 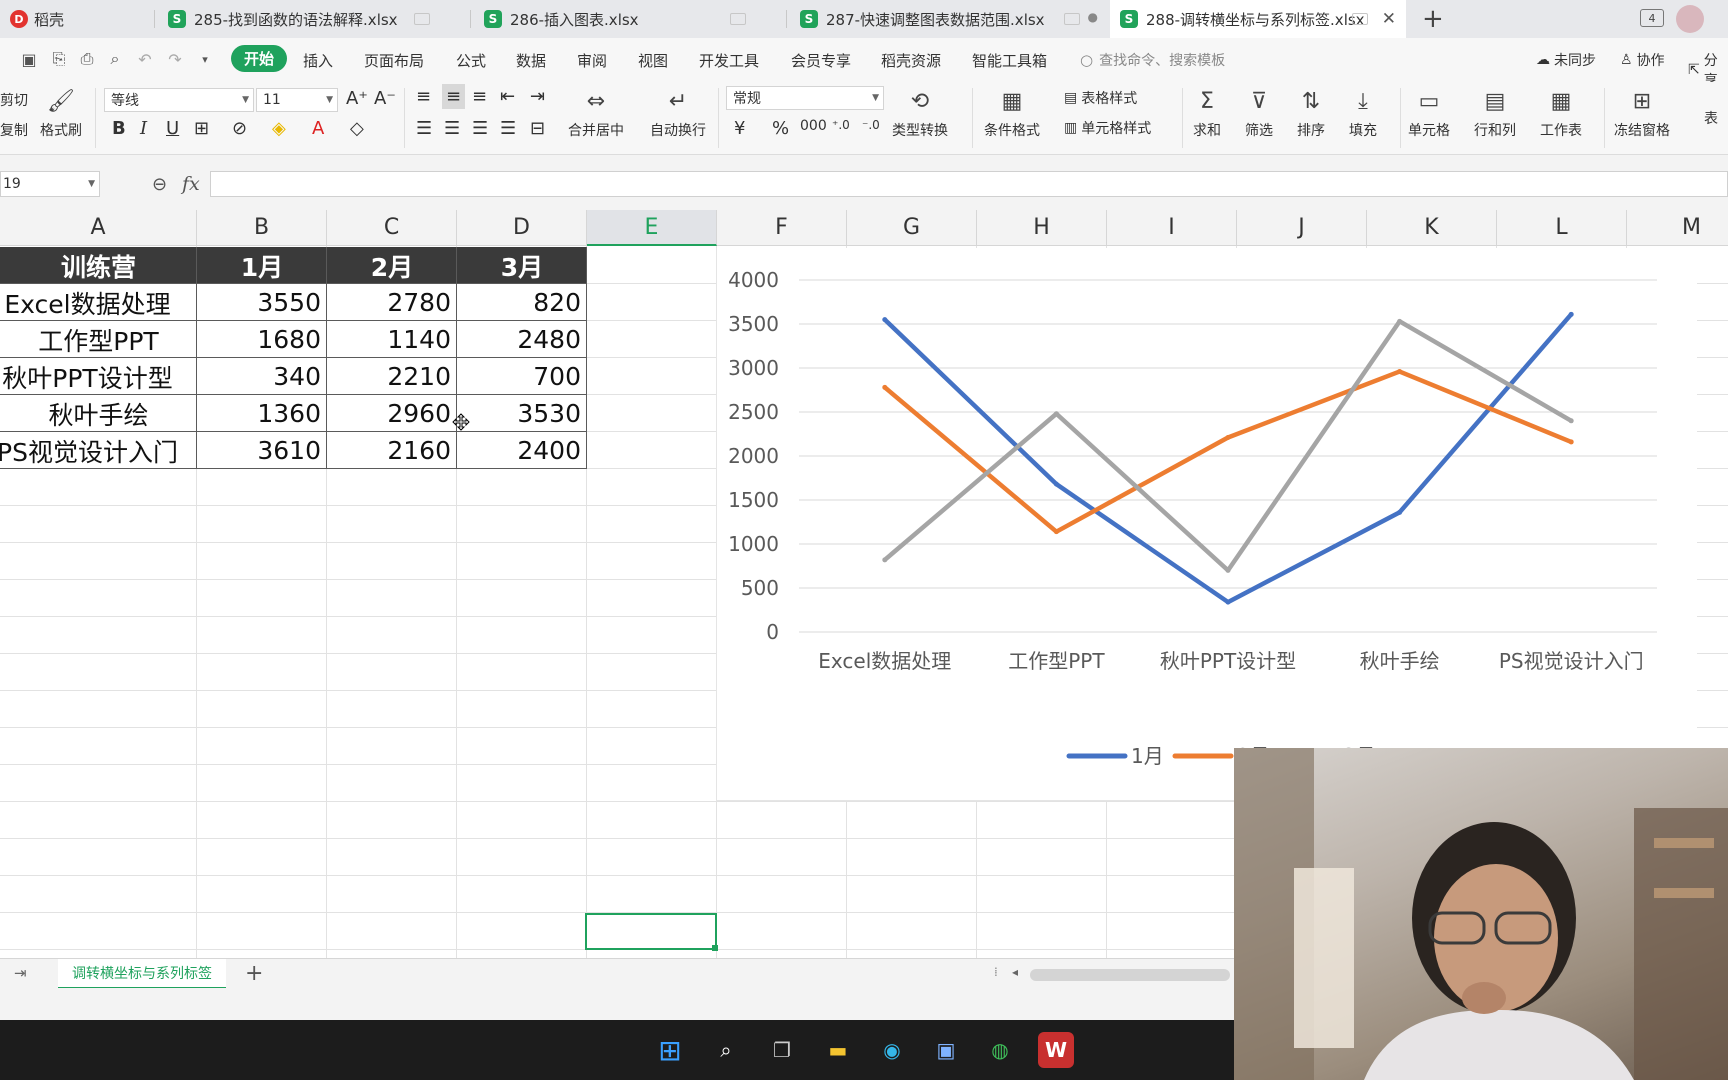 What do you see at coordinates (715, 948) in the screenshot?
I see `fill-handle` at bounding box center [715, 948].